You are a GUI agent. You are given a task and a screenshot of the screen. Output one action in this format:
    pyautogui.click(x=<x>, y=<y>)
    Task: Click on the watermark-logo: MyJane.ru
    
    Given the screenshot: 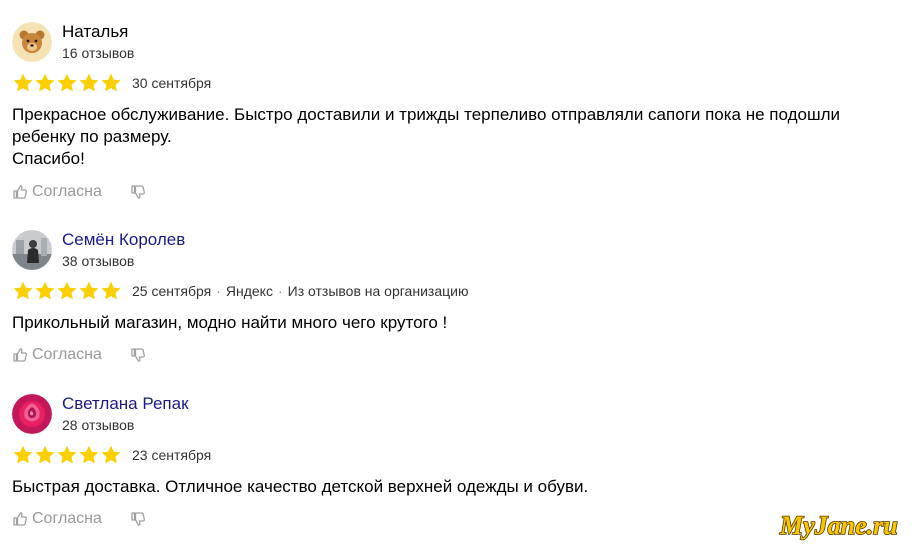 What is the action you would take?
    pyautogui.click(x=838, y=525)
    